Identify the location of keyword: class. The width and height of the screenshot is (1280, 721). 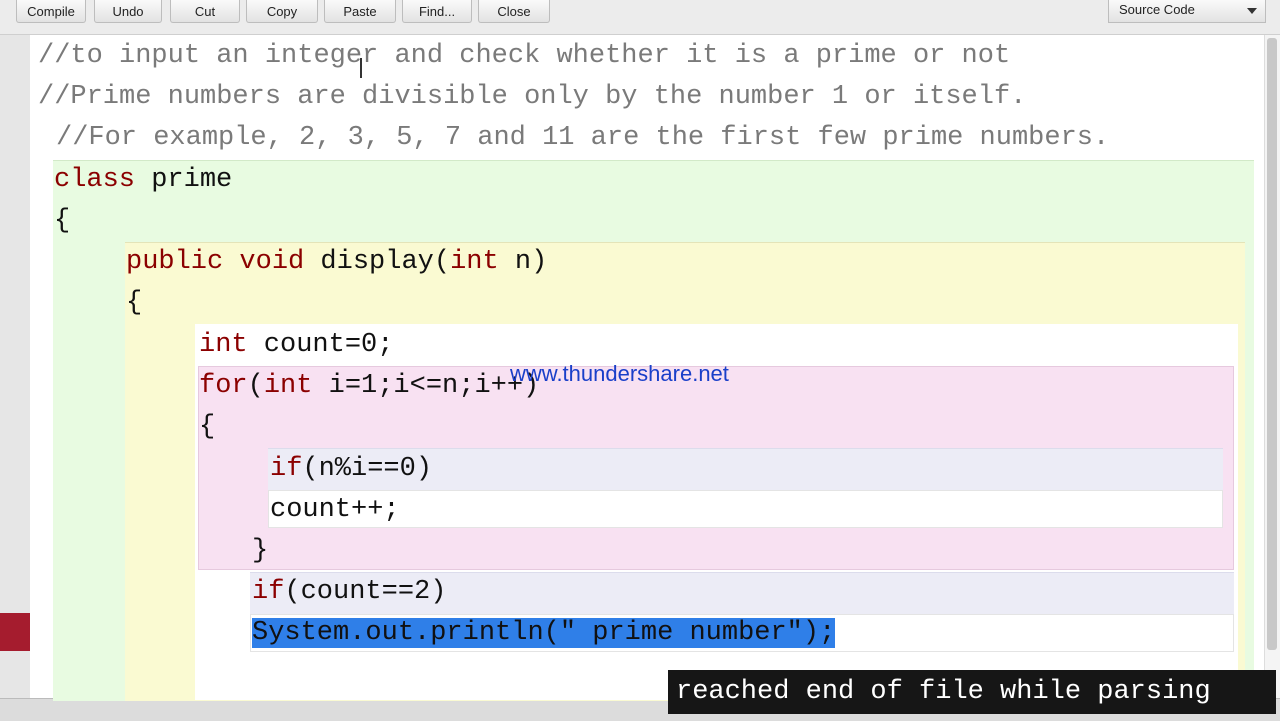
(95, 180).